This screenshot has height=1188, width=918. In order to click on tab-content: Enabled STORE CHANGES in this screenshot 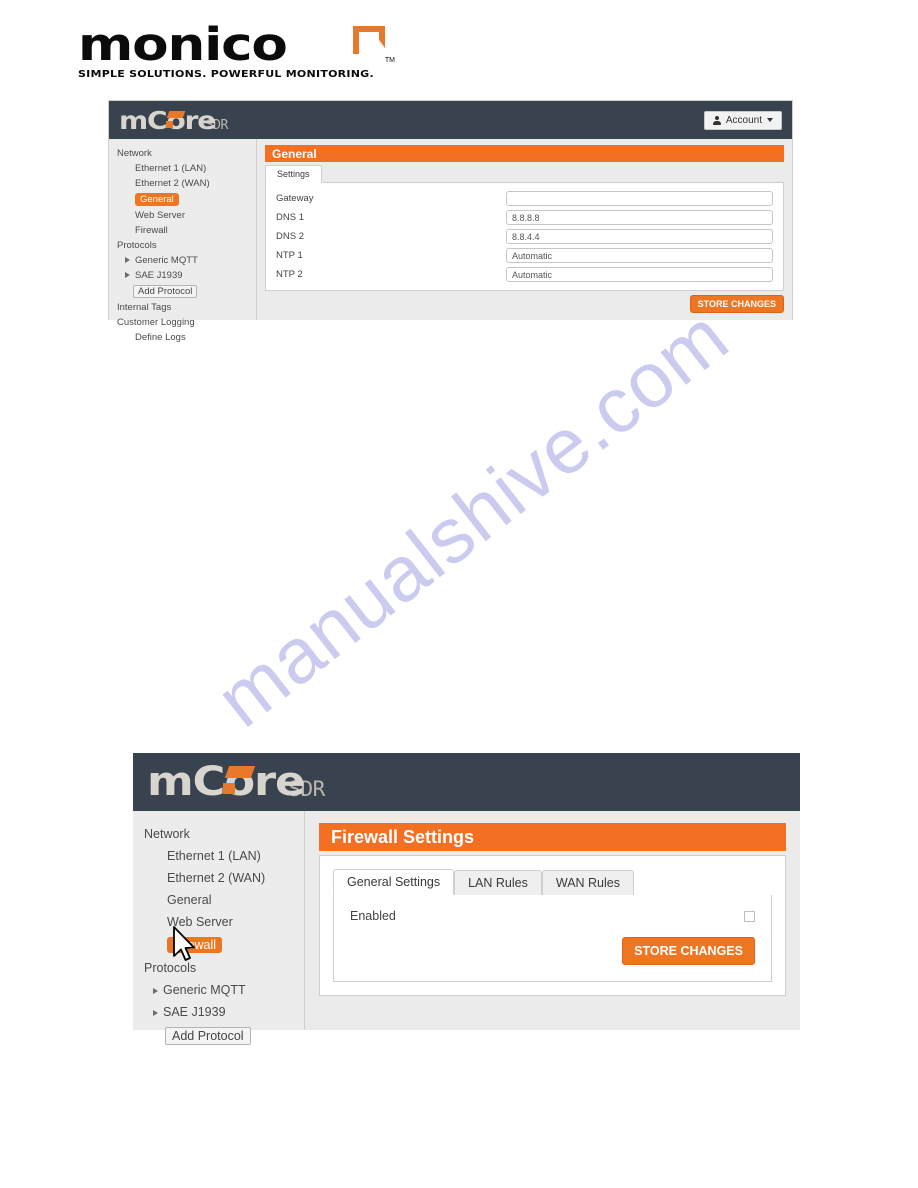, I will do `click(552, 938)`.